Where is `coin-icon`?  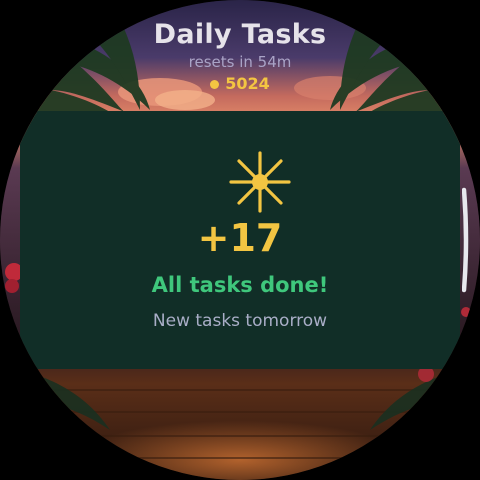
coin-icon is located at coordinates (215, 84).